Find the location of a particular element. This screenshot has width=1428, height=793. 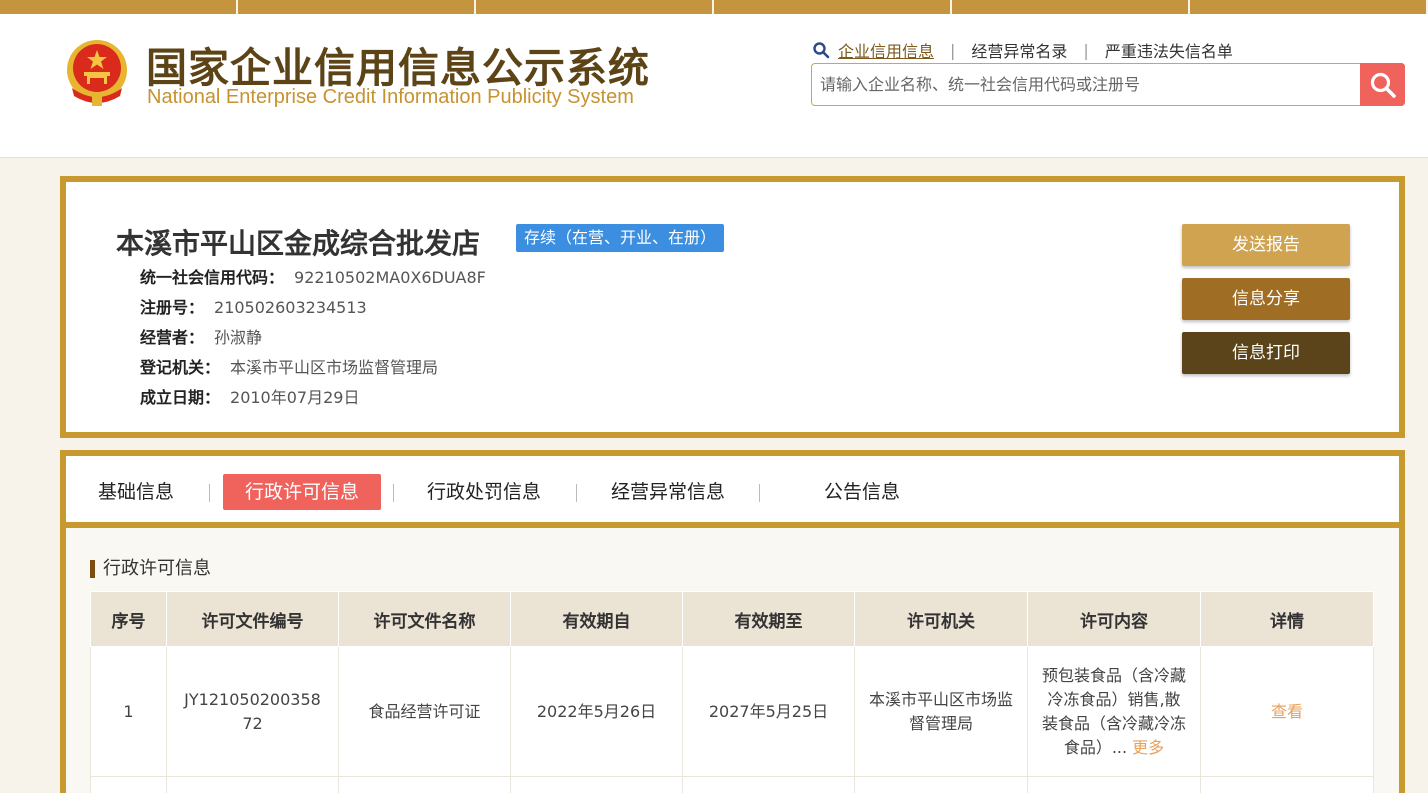

info-label: 统一社会信用代码： is located at coordinates (212, 277).